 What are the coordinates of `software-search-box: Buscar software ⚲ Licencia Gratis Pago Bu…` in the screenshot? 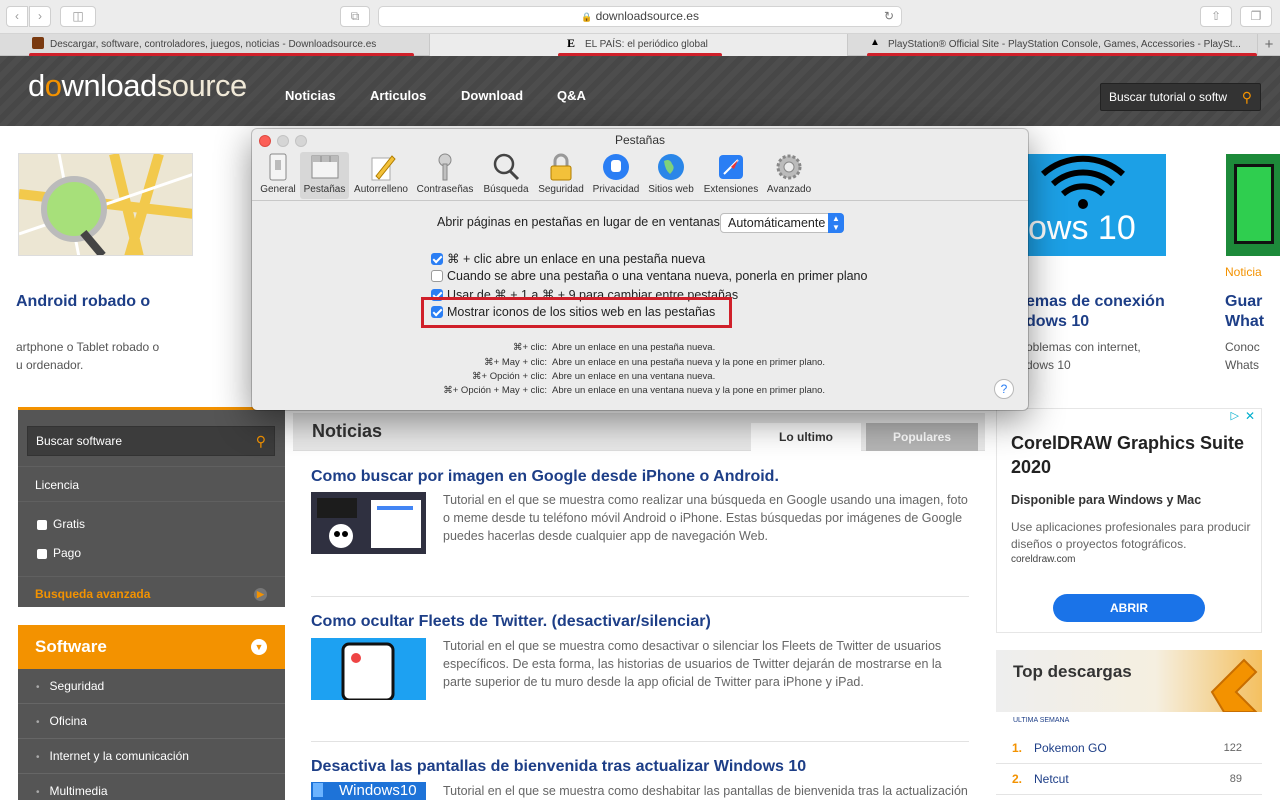 It's located at (151, 507).